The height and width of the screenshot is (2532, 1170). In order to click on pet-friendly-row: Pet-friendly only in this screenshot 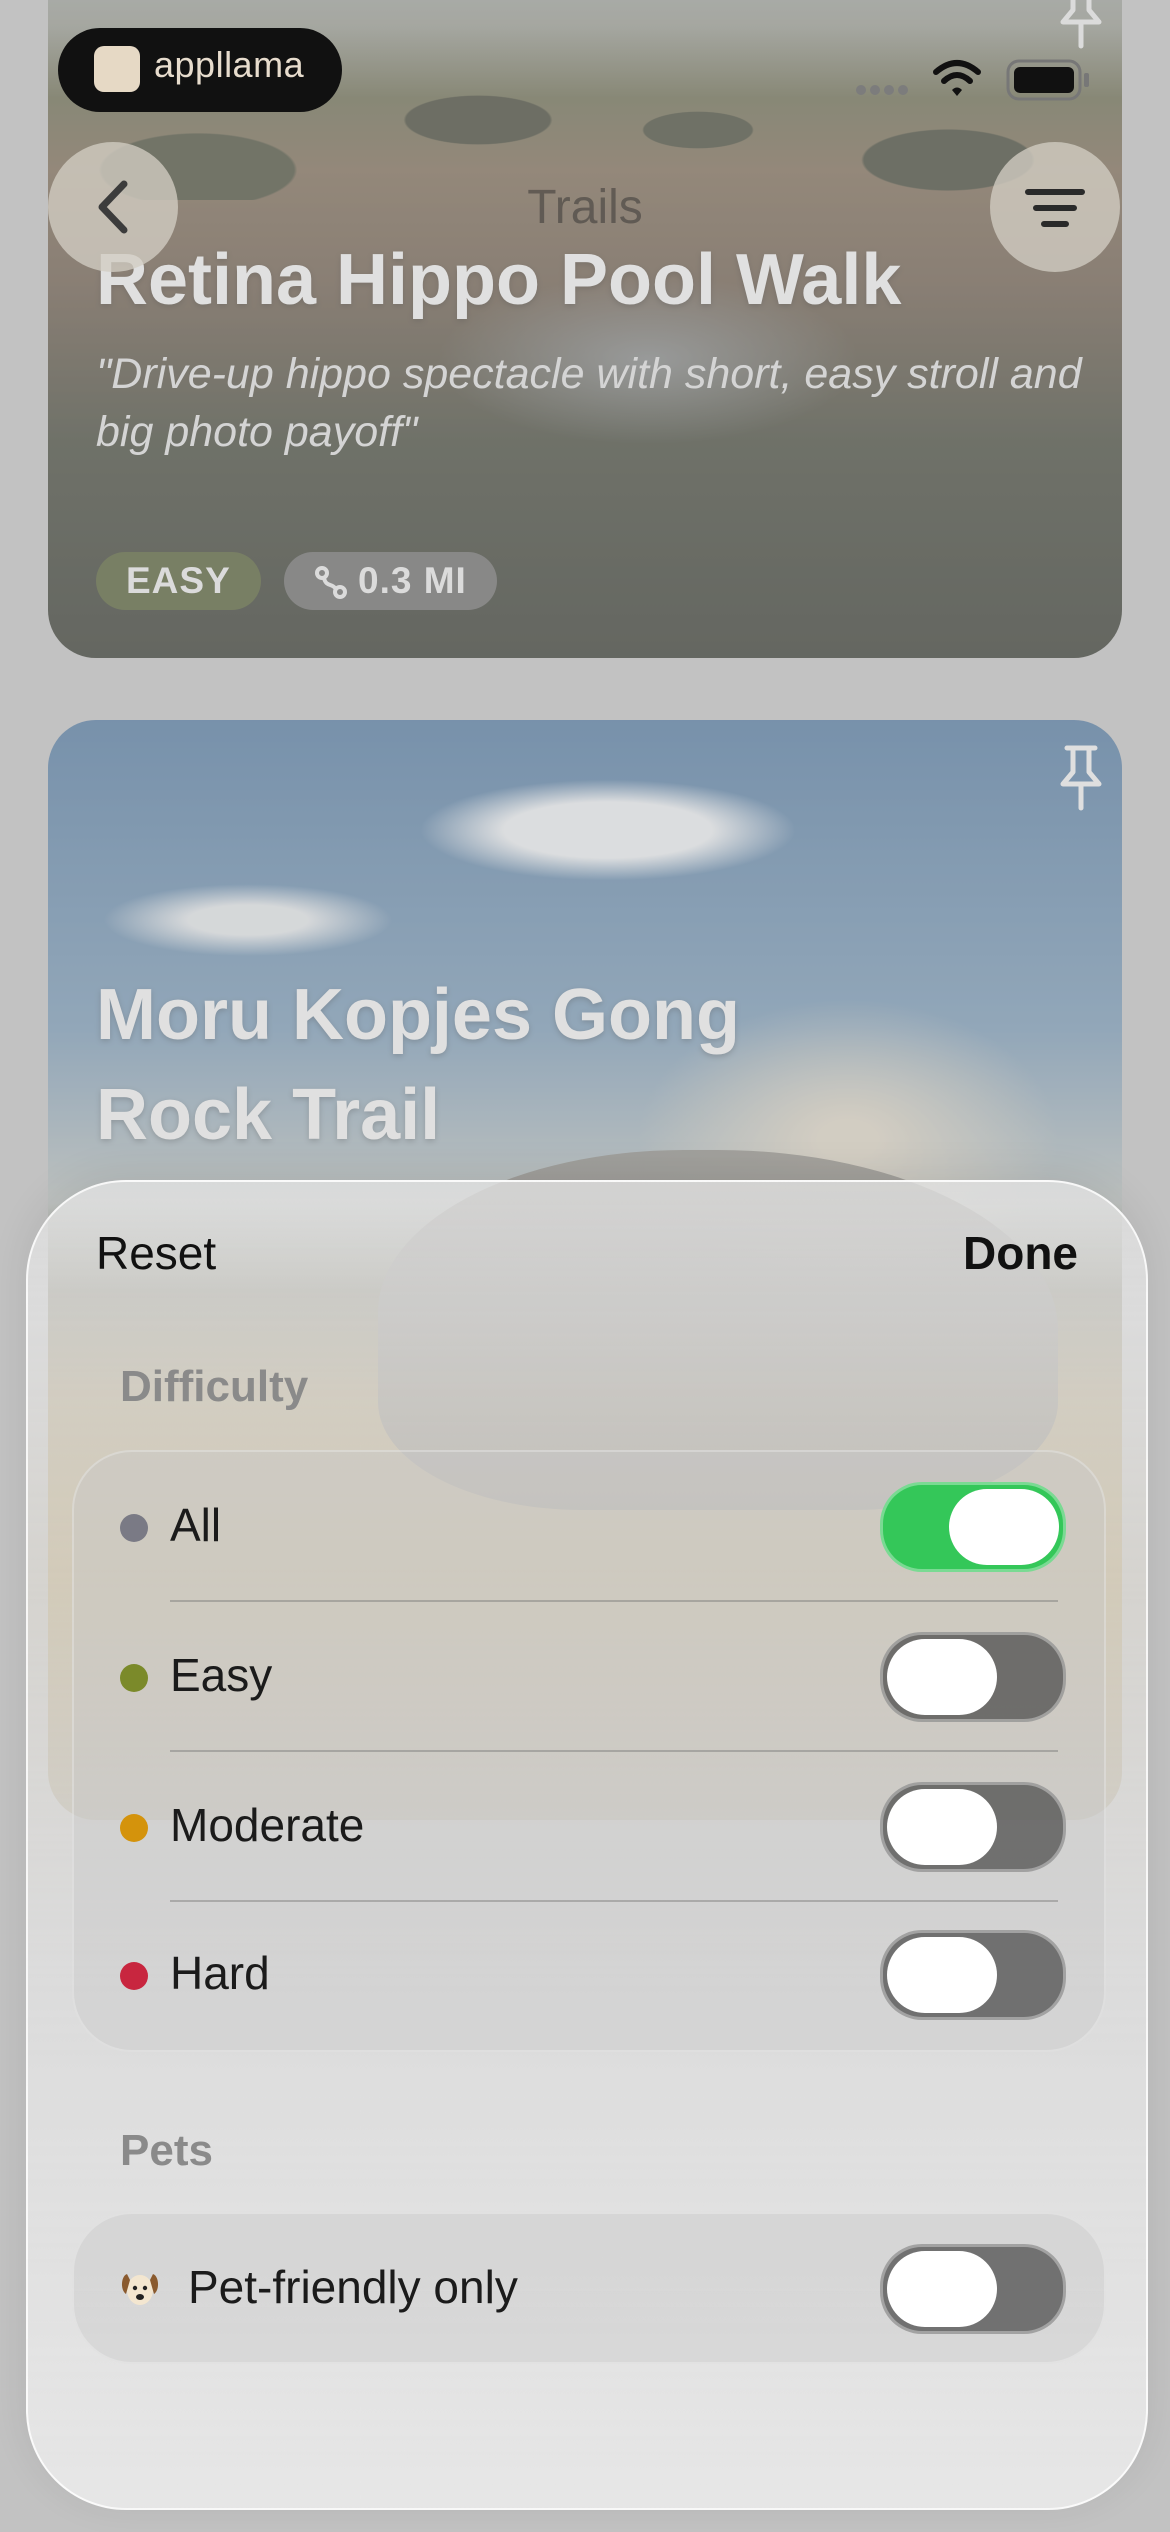, I will do `click(589, 2289)`.